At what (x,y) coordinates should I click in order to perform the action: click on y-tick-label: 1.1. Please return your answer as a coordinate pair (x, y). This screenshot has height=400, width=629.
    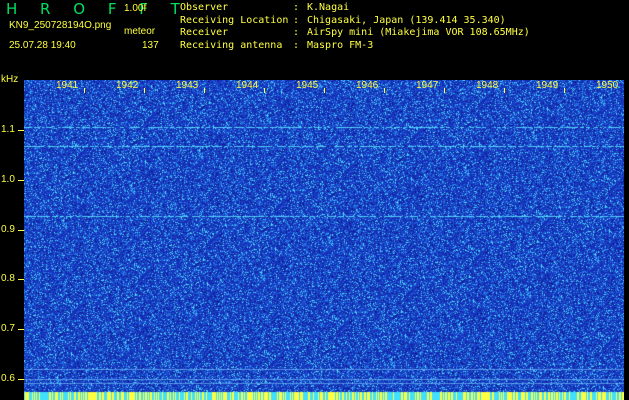
    Looking at the image, I should click on (8, 129).